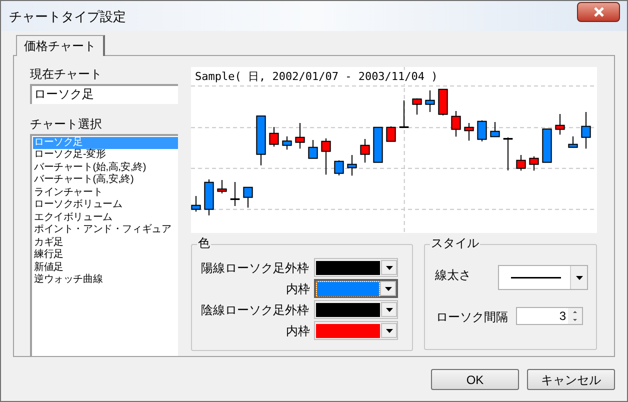 This screenshot has width=628, height=402. Describe the element at coordinates (536, 277) in the screenshot. I see `line-sample-icon` at that location.